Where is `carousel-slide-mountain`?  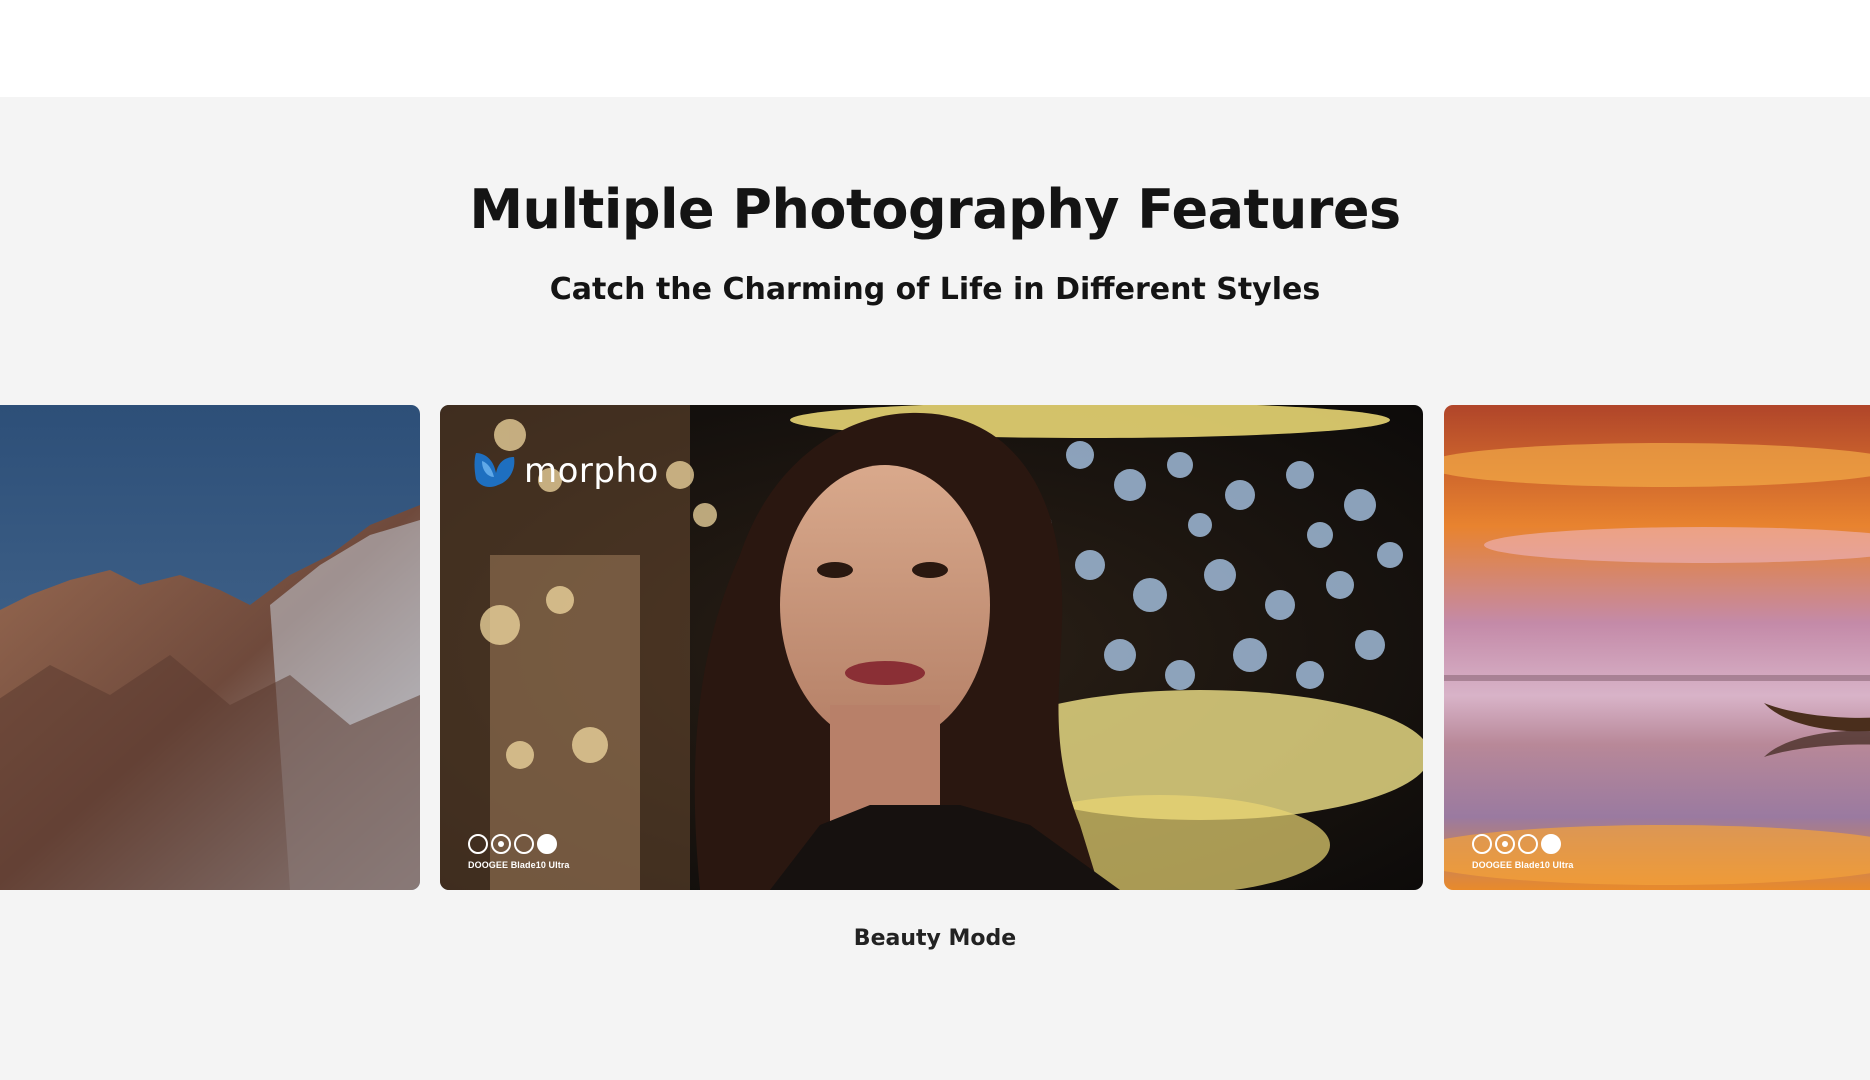
carousel-slide-mountain is located at coordinates (210, 647).